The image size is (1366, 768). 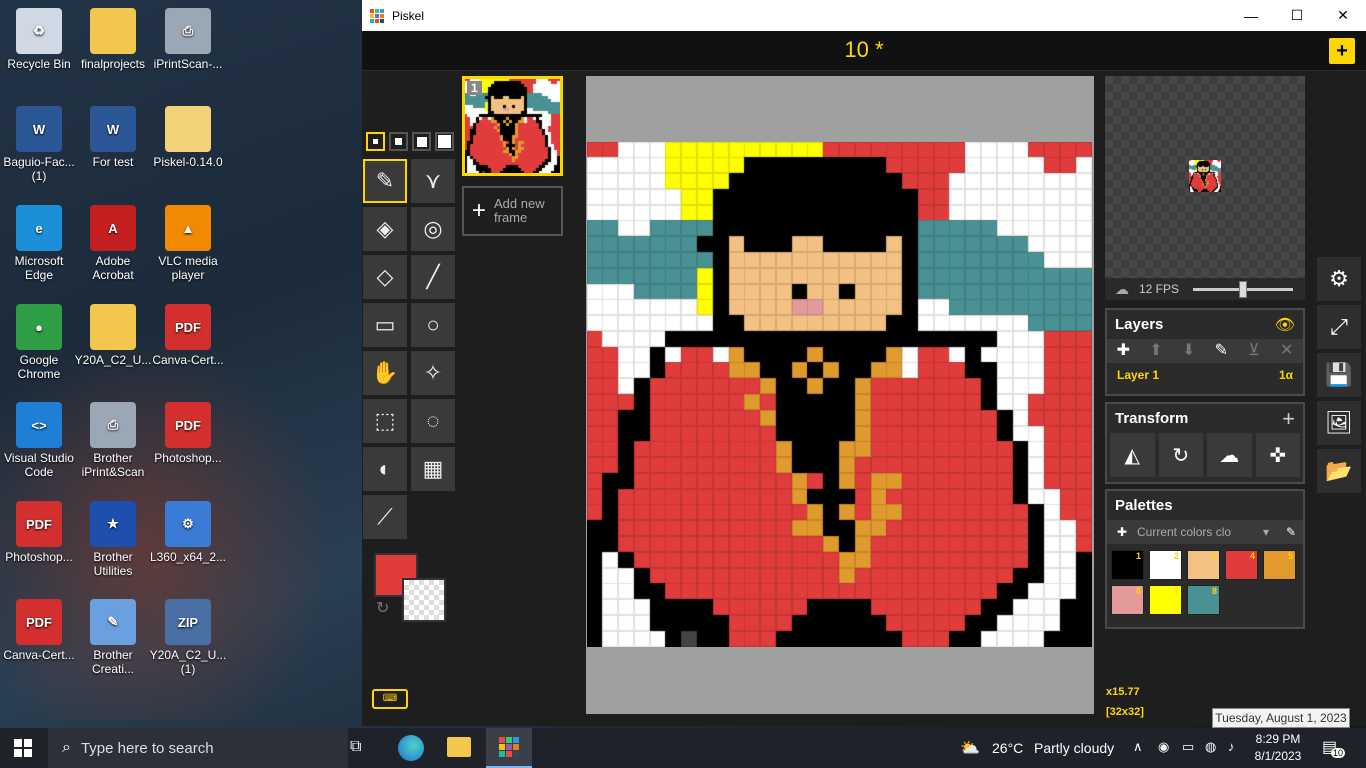 What do you see at coordinates (1339, 423) in the screenshot?
I see `export-button: 🖼` at bounding box center [1339, 423].